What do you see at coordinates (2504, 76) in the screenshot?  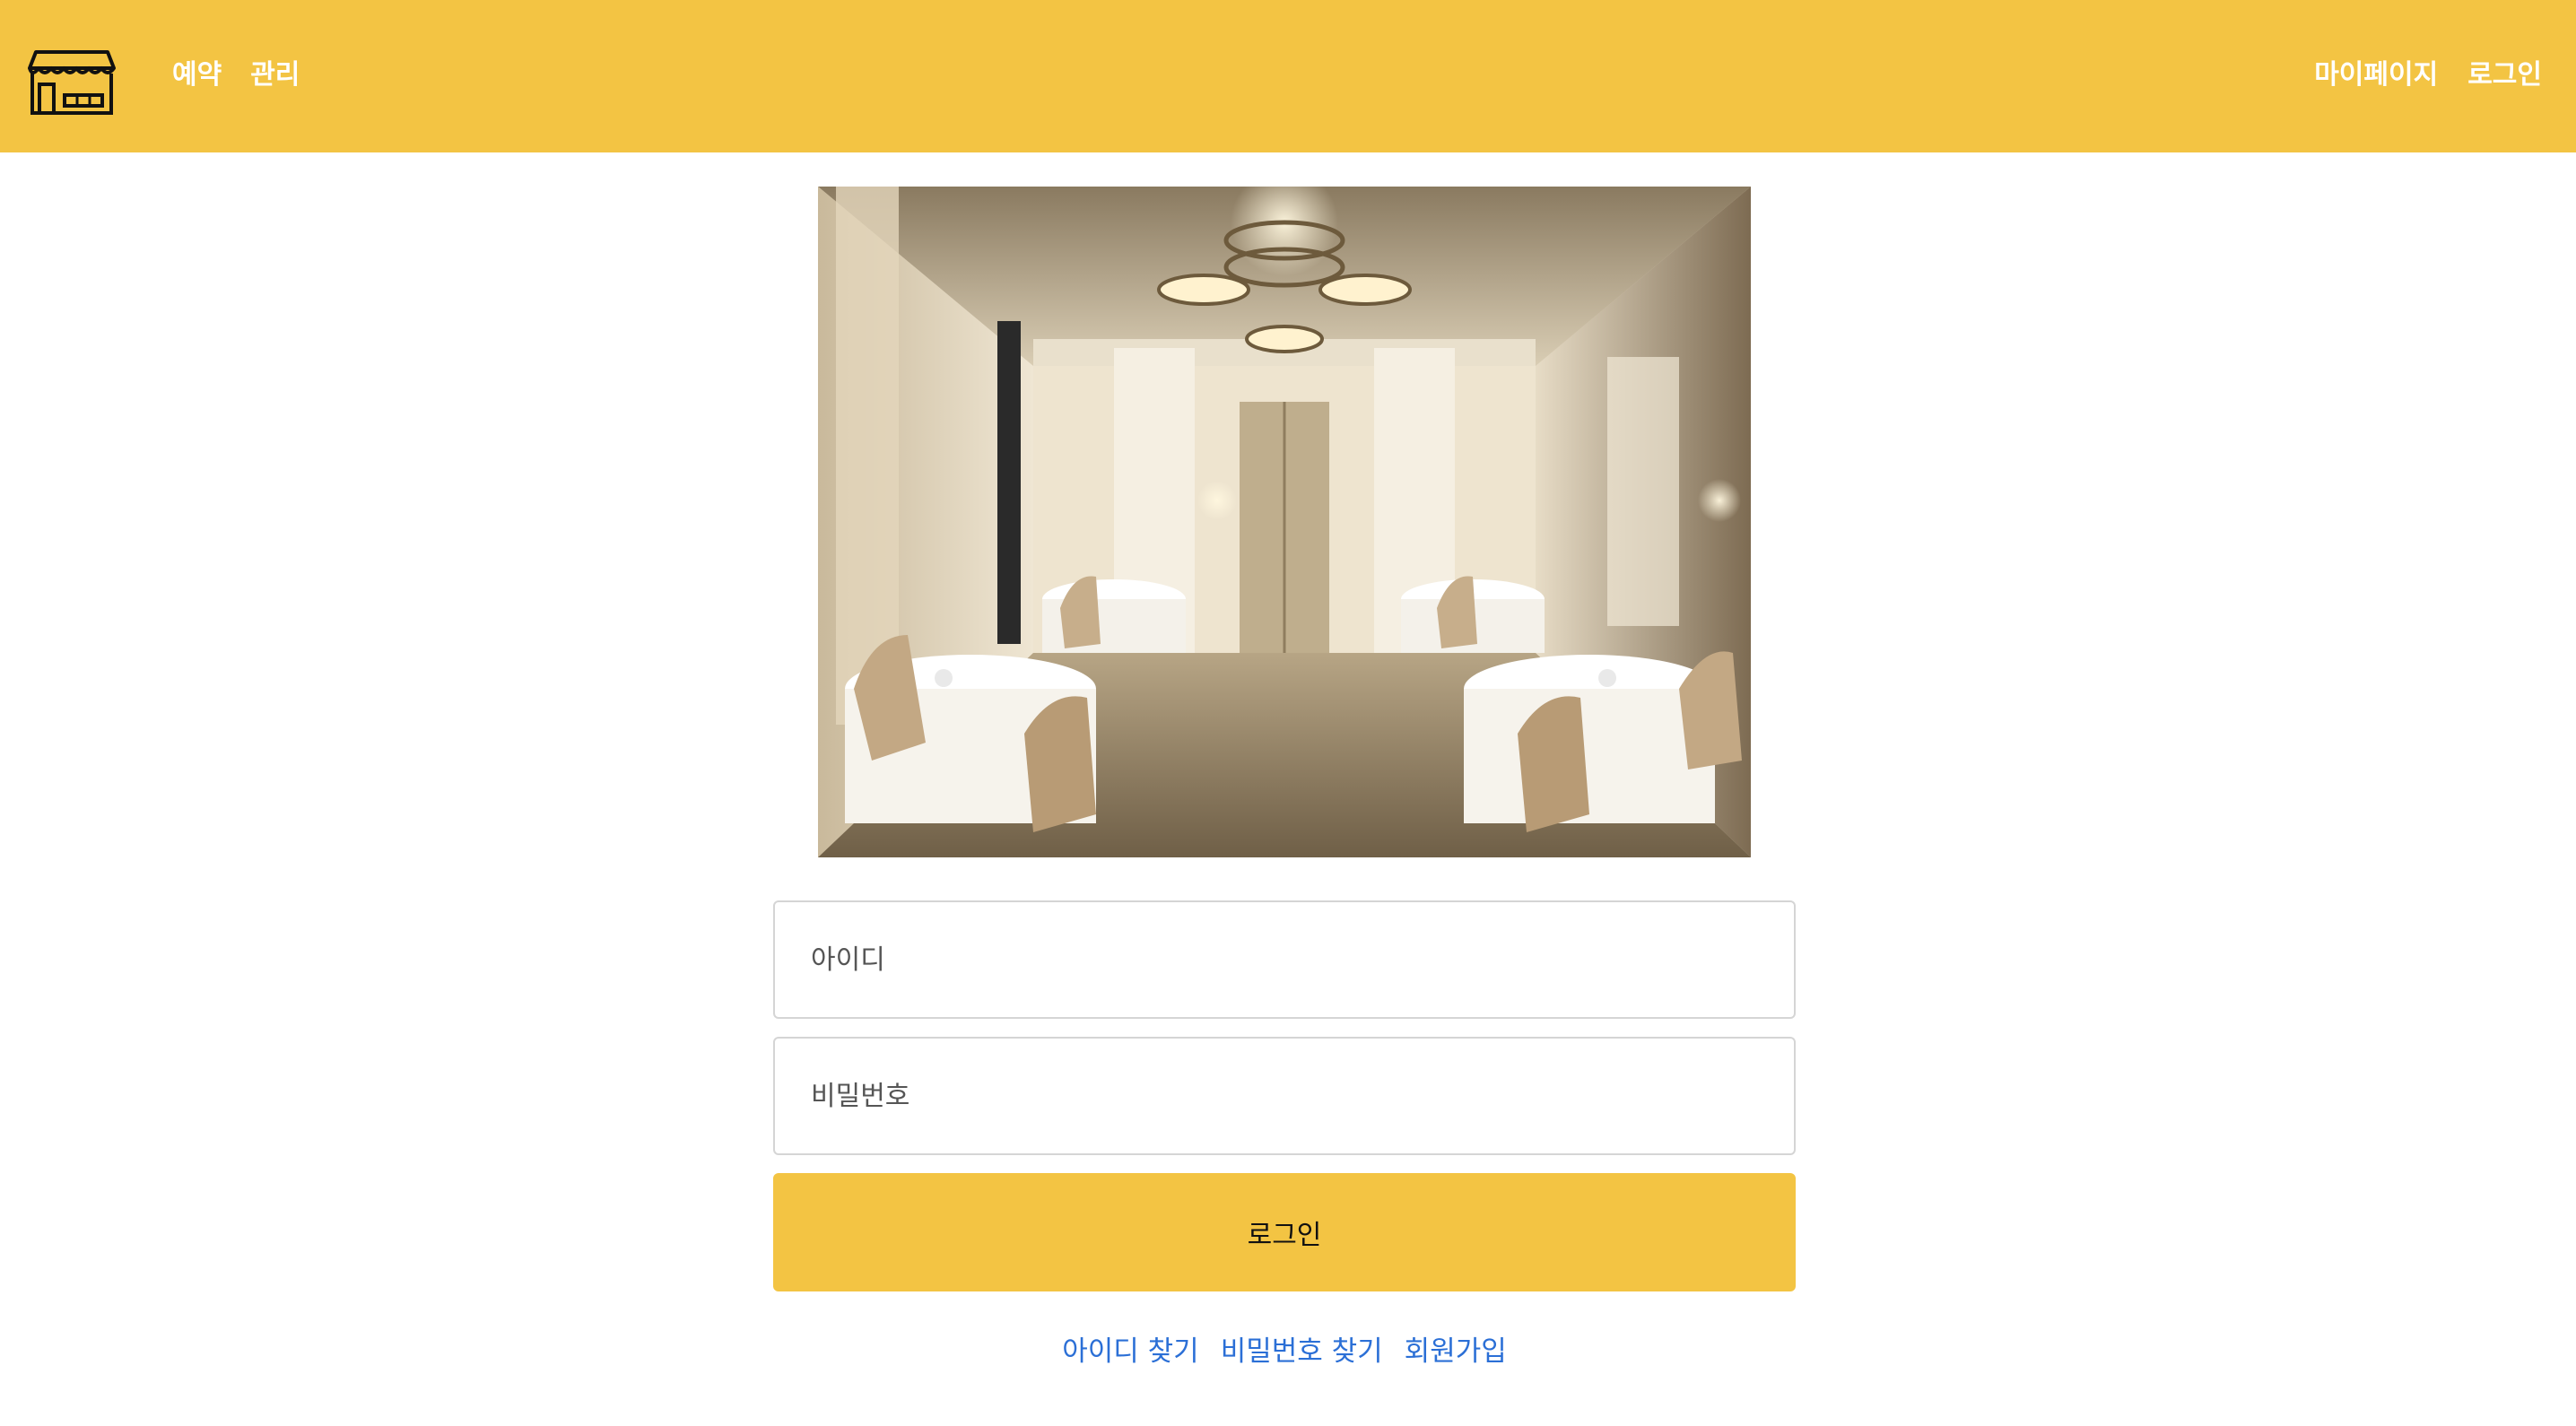 I see `nav-login: 로그인` at bounding box center [2504, 76].